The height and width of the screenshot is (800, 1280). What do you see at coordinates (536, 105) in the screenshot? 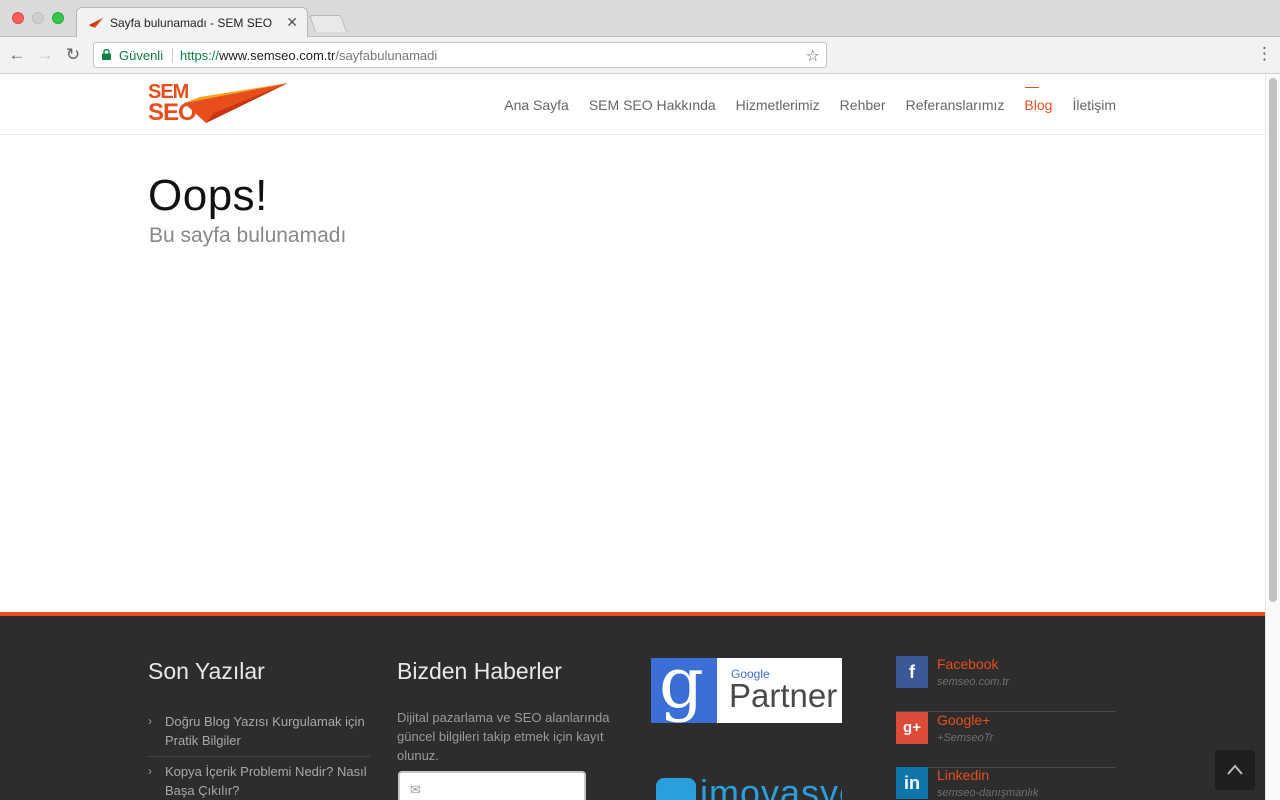
I see `nav-ana-sayfa: Ana Sayfa` at bounding box center [536, 105].